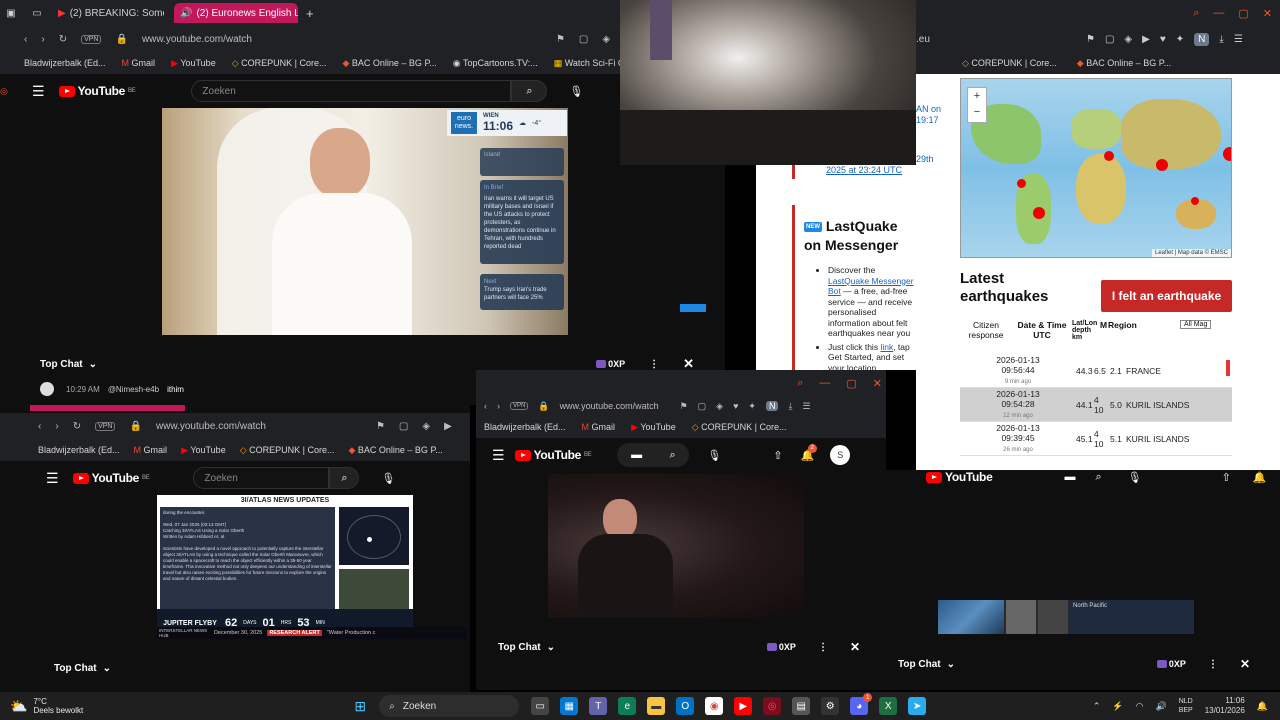 The height and width of the screenshot is (720, 1280). What do you see at coordinates (656, 706) in the screenshot?
I see `file-explorer-icon: ▬` at bounding box center [656, 706].